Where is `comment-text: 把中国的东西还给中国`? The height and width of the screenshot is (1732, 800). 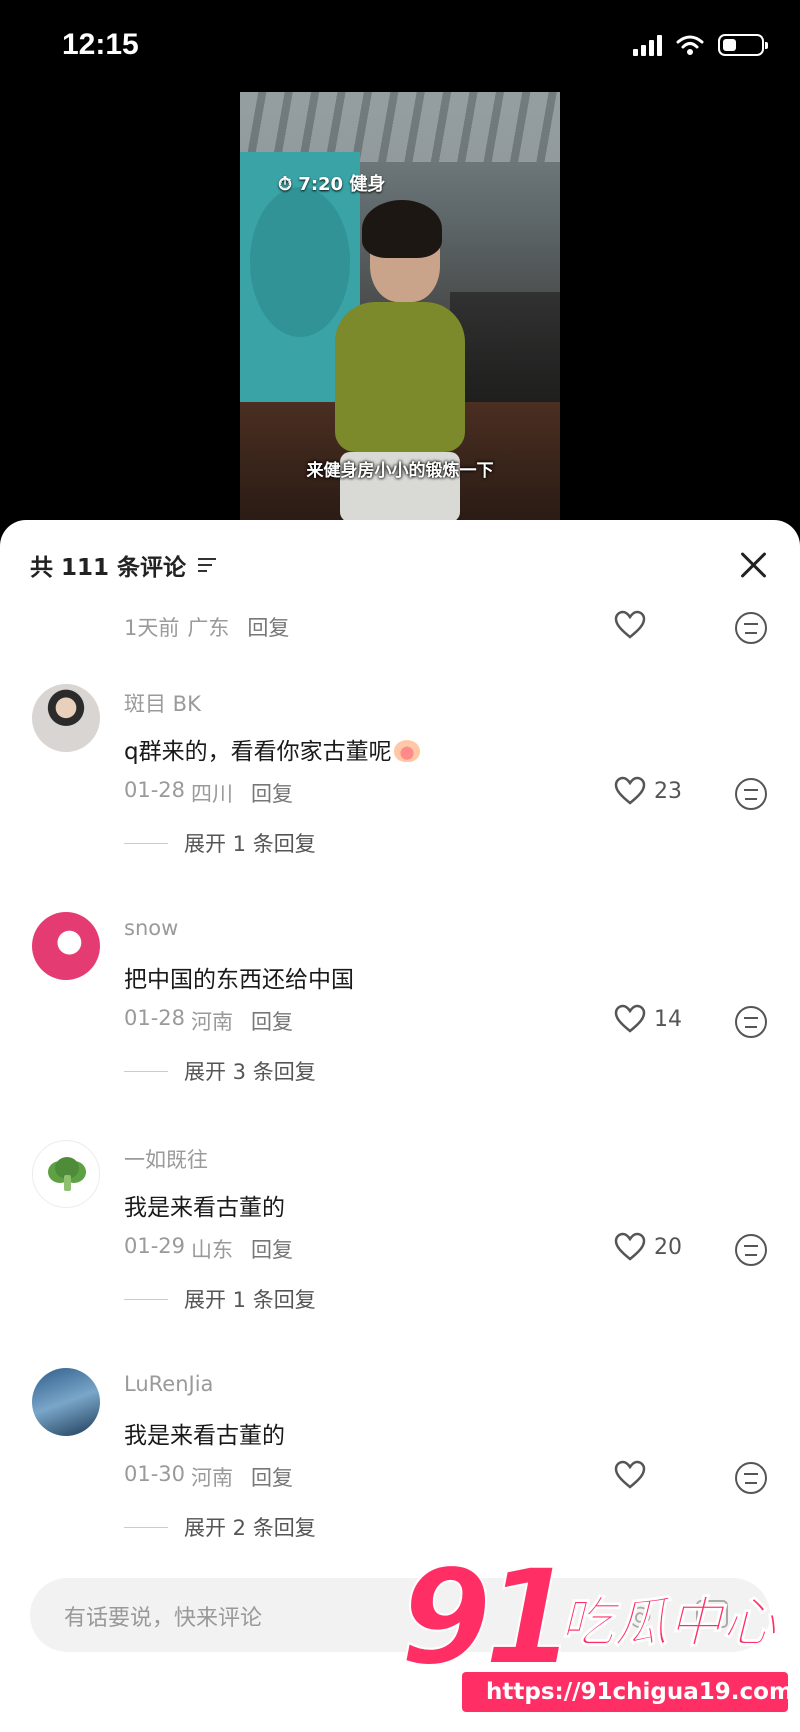
comment-text: 把中国的东西还给中国 is located at coordinates (239, 980).